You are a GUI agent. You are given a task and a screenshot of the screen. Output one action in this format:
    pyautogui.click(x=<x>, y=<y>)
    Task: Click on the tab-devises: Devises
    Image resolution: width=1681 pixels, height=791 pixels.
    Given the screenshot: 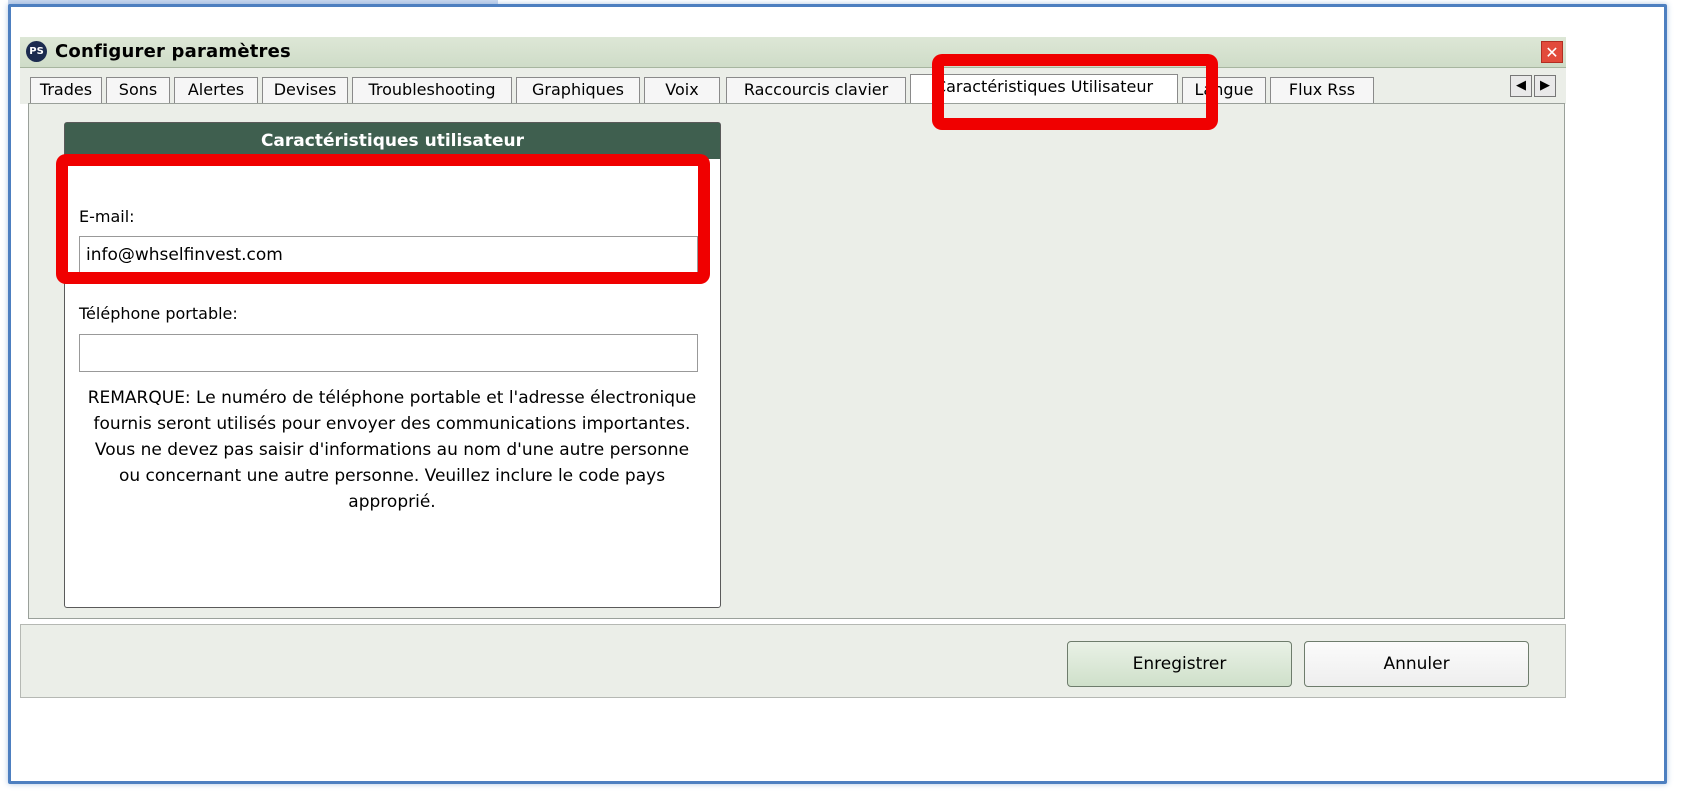 What is the action you would take?
    pyautogui.click(x=305, y=90)
    